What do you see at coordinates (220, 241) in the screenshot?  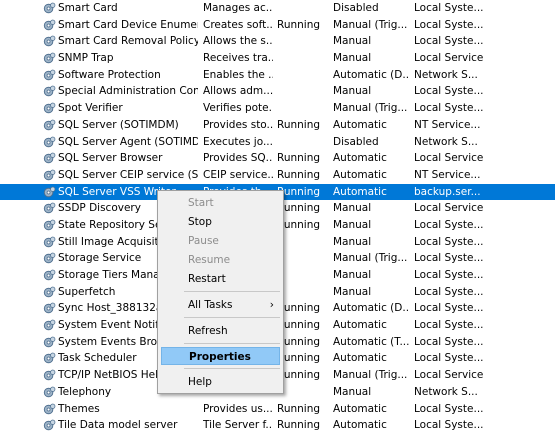 I see `menu-item-pause: Pause` at bounding box center [220, 241].